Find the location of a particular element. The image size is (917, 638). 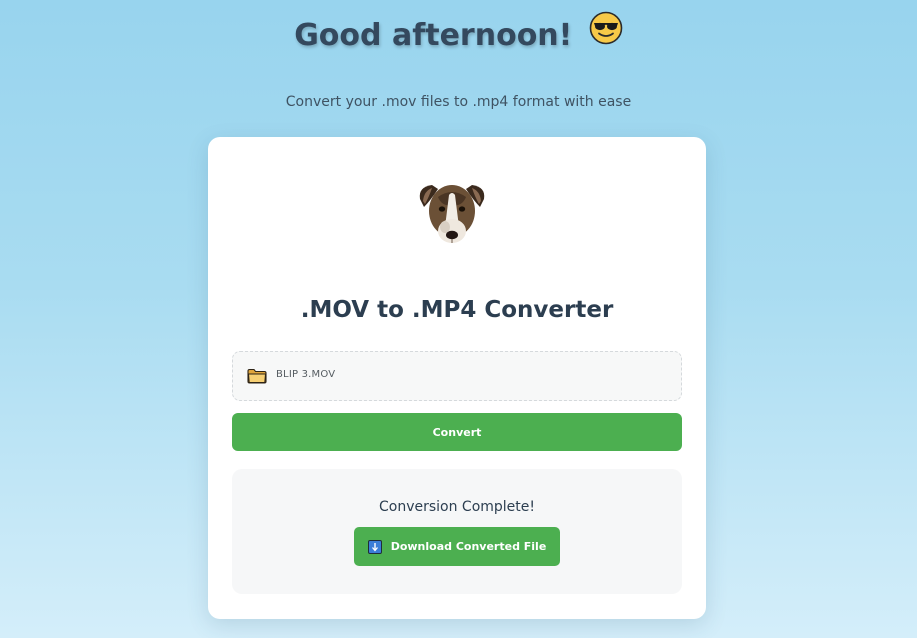

download-converted-file-button: Download Converted File is located at coordinates (457, 546).